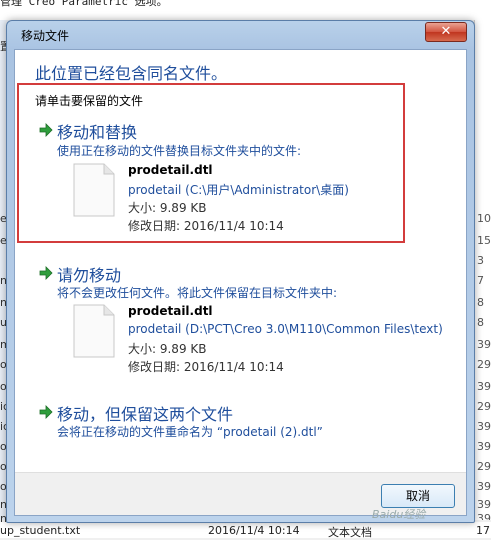  What do you see at coordinates (483, 530) in the screenshot?
I see `bg-file-size: 17` at bounding box center [483, 530].